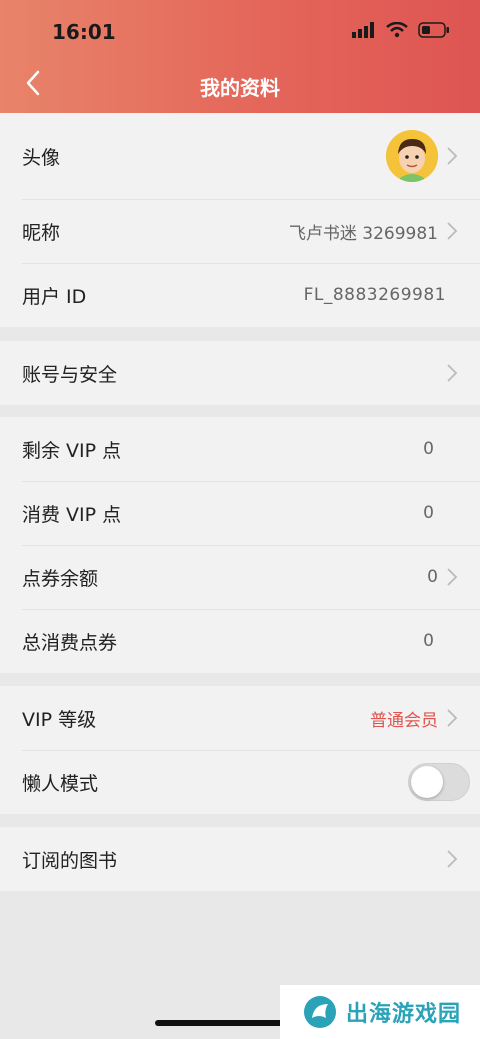 The width and height of the screenshot is (480, 1039). I want to click on nickname-label: 昵称, so click(41, 232).